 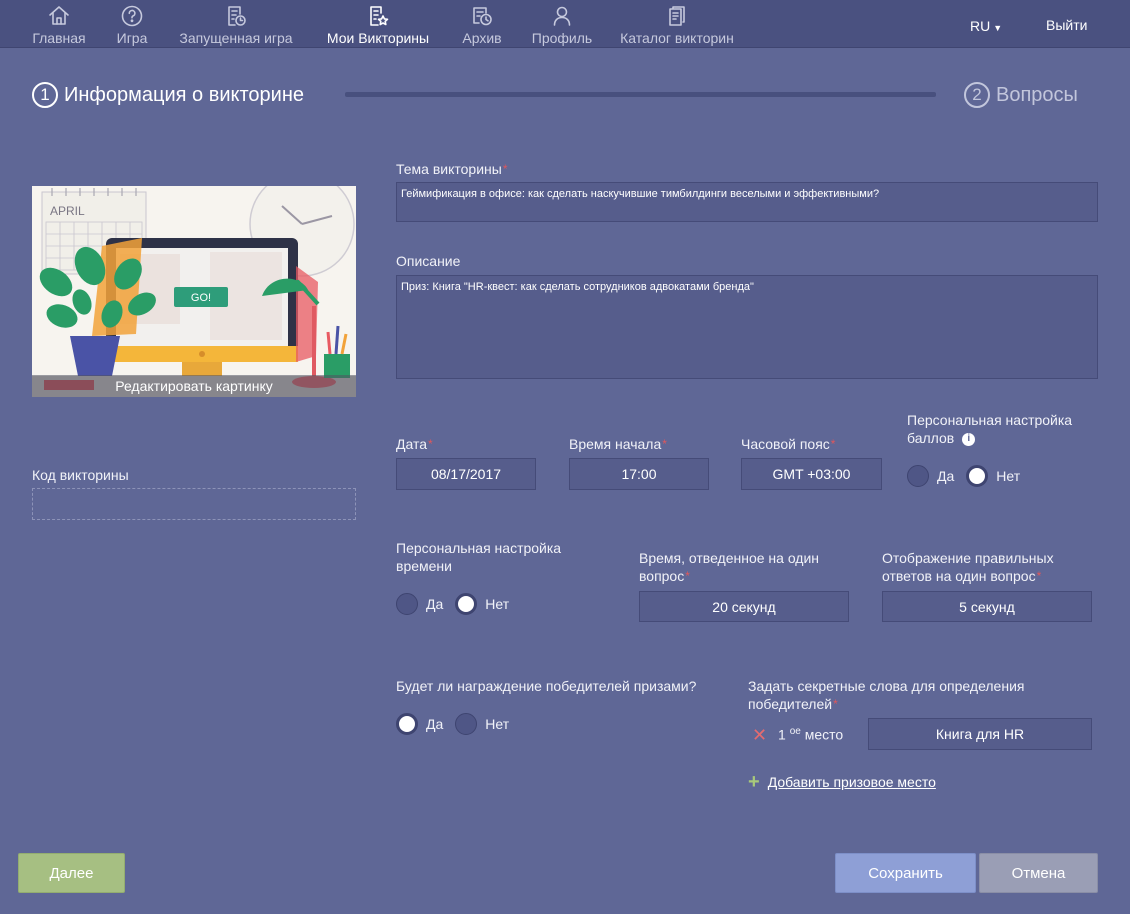 I want to click on start-time-input: 17:00, so click(x=639, y=474).